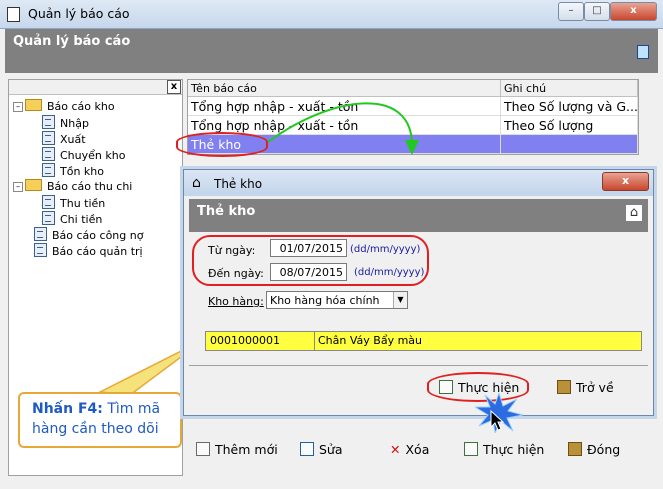 The image size is (663, 489). What do you see at coordinates (90, 186) in the screenshot?
I see `tree-item-label: Báo cáo thu chi` at bounding box center [90, 186].